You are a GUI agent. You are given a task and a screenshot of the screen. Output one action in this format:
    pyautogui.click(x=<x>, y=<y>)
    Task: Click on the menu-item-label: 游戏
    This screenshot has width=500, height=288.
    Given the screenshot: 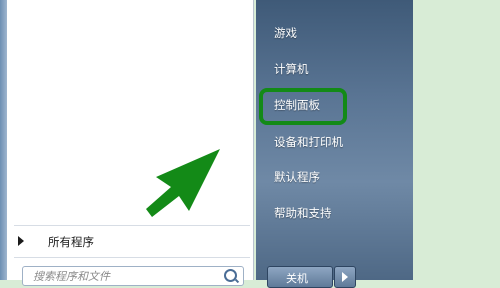 What is the action you would take?
    pyautogui.click(x=285, y=33)
    